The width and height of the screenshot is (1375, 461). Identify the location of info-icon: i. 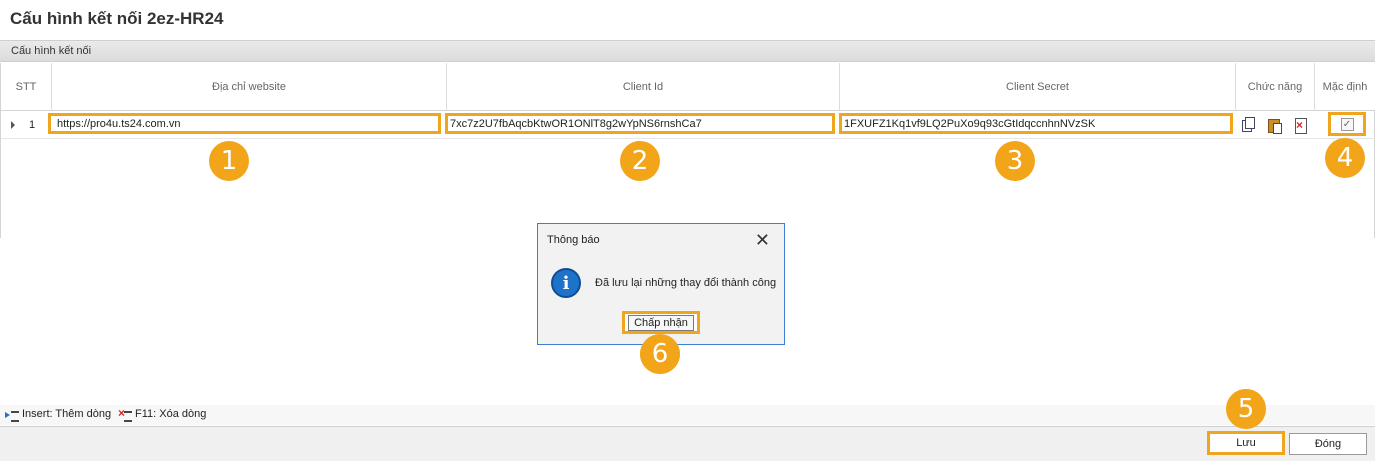
(566, 283).